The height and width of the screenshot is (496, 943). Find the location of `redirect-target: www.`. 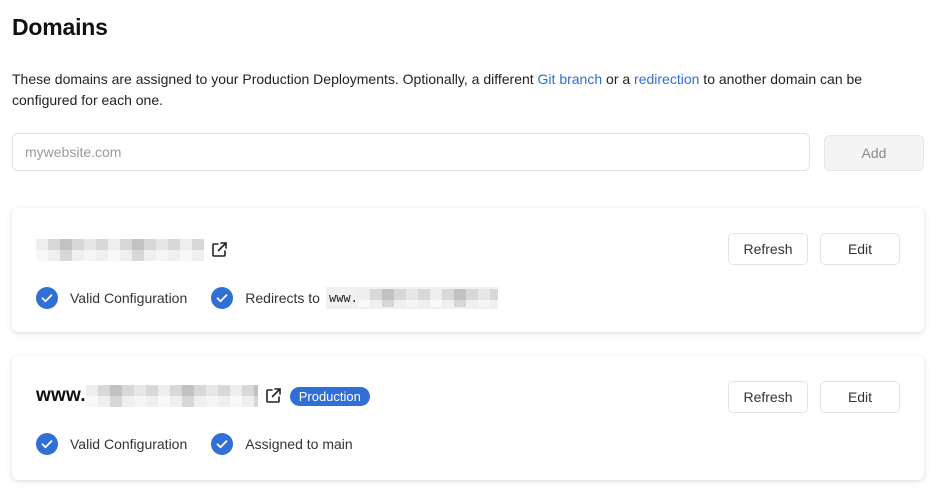

redirect-target: www. is located at coordinates (411, 298).